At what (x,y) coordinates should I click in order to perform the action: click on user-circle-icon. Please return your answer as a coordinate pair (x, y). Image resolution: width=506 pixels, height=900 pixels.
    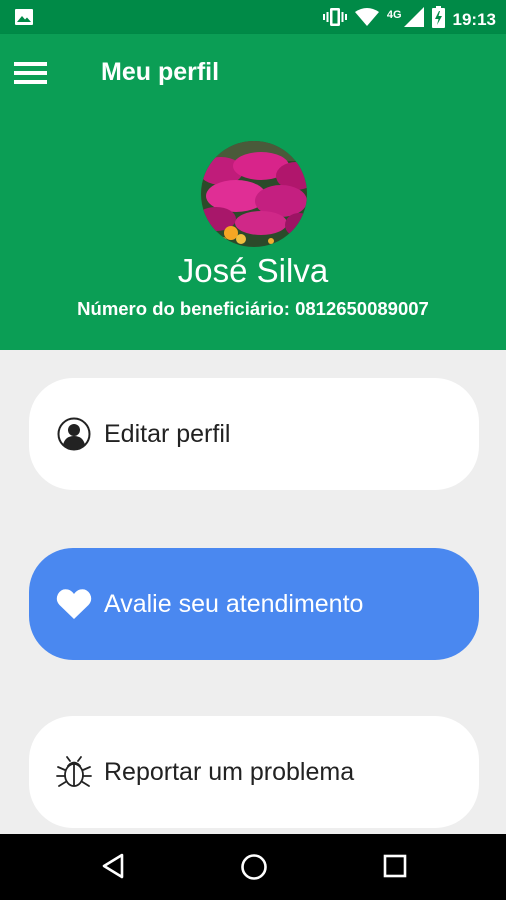
    Looking at the image, I should click on (74, 434).